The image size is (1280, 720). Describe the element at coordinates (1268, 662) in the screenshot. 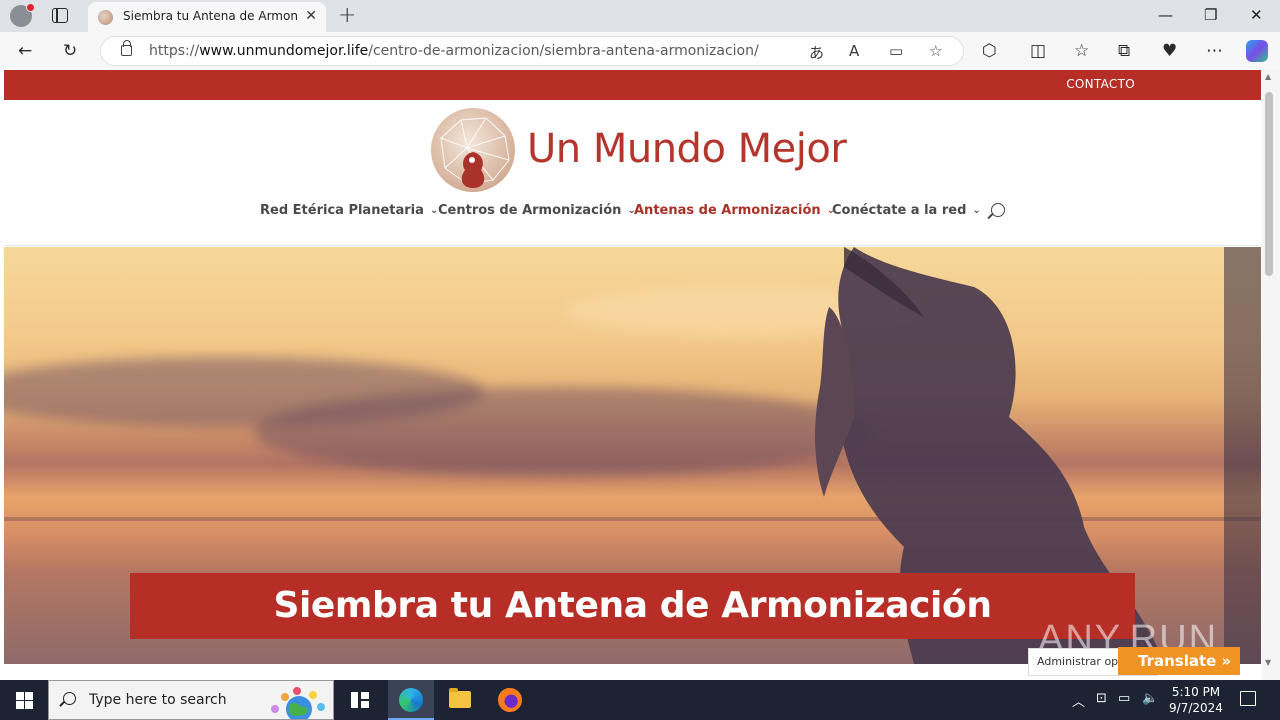

I see `scroll-down-arrow-icon: ▼` at that location.